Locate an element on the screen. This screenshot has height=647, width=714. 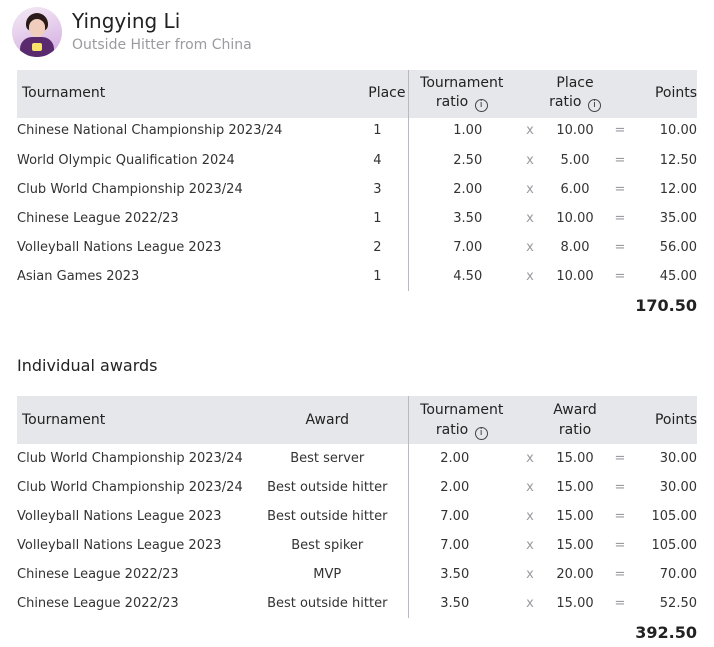
cell-points: 105.00 is located at coordinates (674, 545).